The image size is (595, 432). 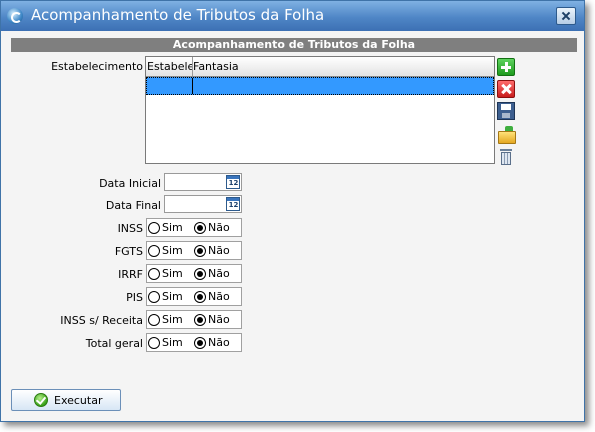 What do you see at coordinates (506, 89) in the screenshot?
I see `delete-button` at bounding box center [506, 89].